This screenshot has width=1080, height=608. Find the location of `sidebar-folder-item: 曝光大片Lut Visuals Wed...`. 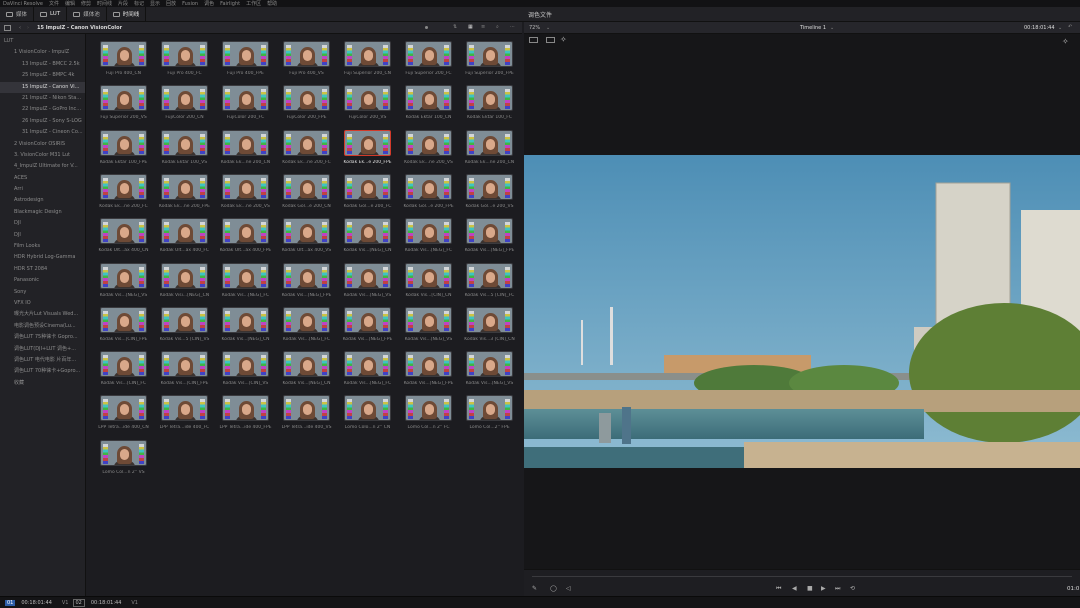

sidebar-folder-item: 曝光大片Lut Visuals Wed... is located at coordinates (42, 314).